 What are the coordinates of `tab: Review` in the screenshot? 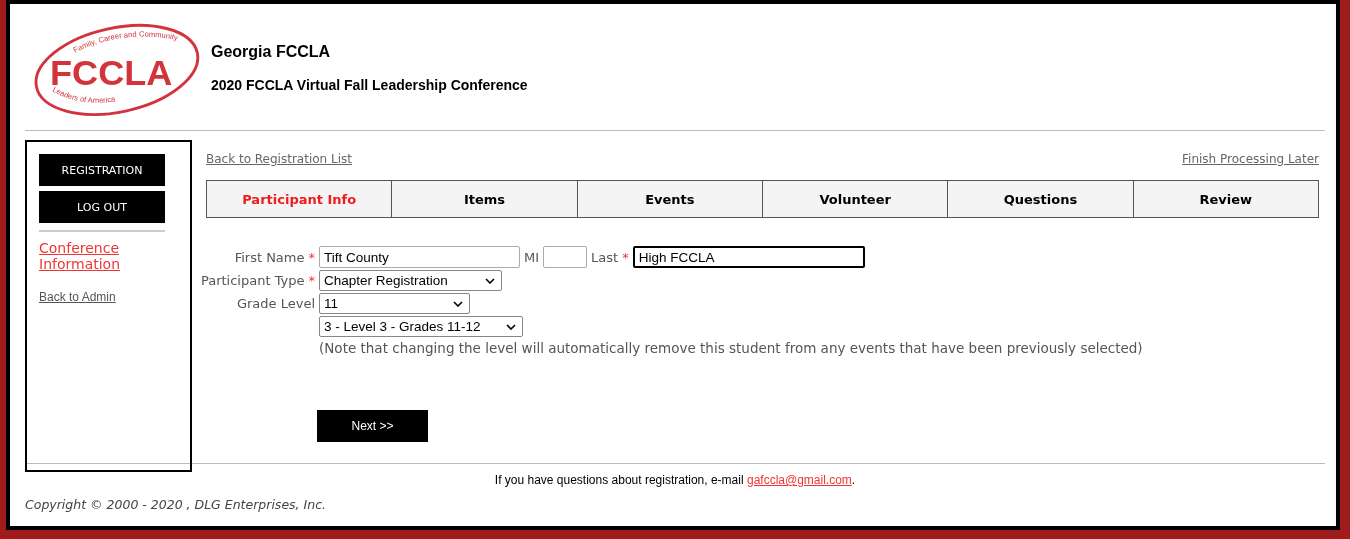 It's located at (1226, 199).